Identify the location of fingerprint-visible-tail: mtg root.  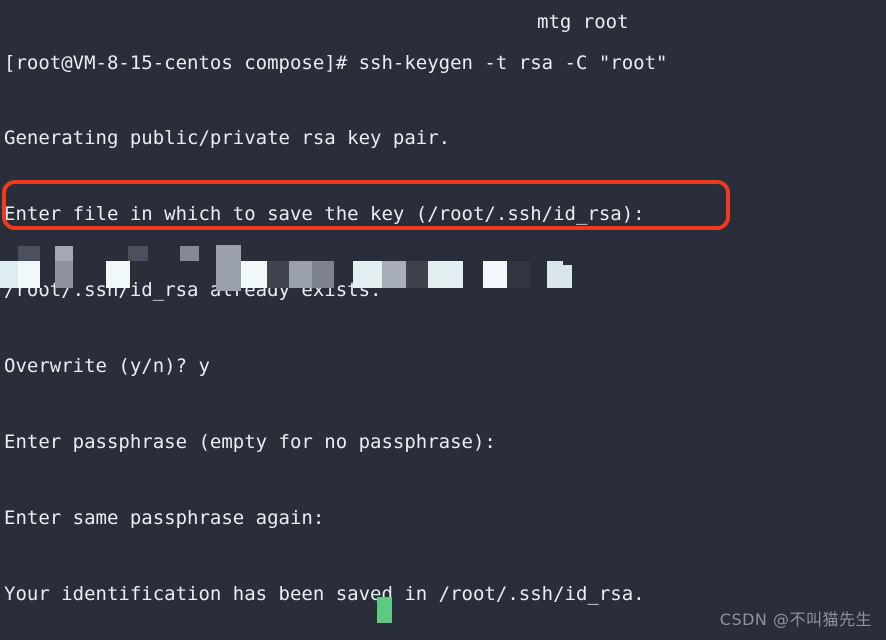
(583, 22).